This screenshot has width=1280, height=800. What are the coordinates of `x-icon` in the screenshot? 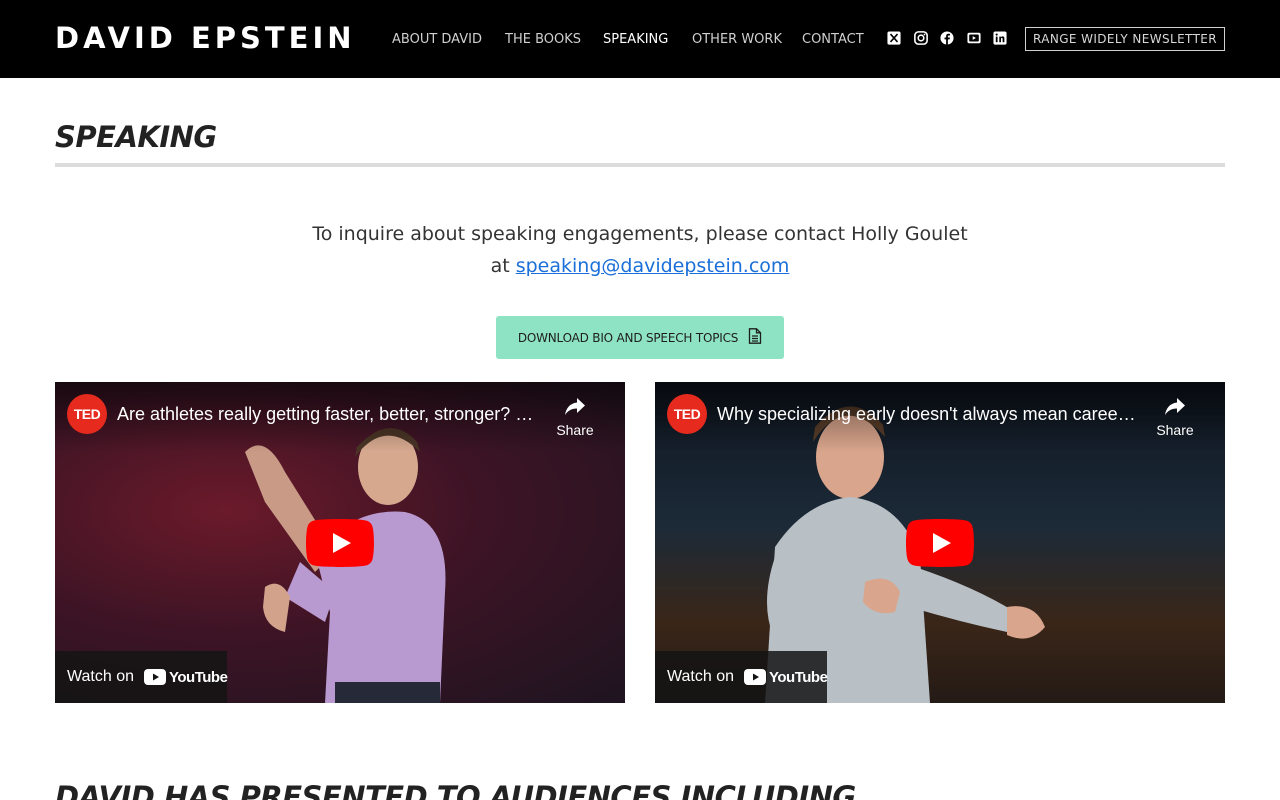 It's located at (894, 38).